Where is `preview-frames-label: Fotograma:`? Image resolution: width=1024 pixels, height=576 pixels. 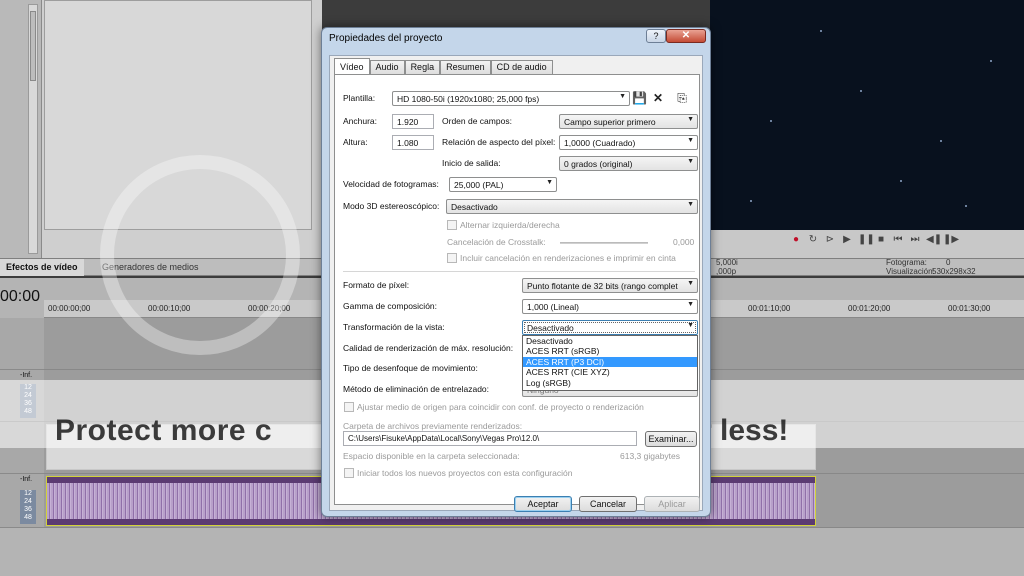 preview-frames-label: Fotograma: is located at coordinates (906, 262).